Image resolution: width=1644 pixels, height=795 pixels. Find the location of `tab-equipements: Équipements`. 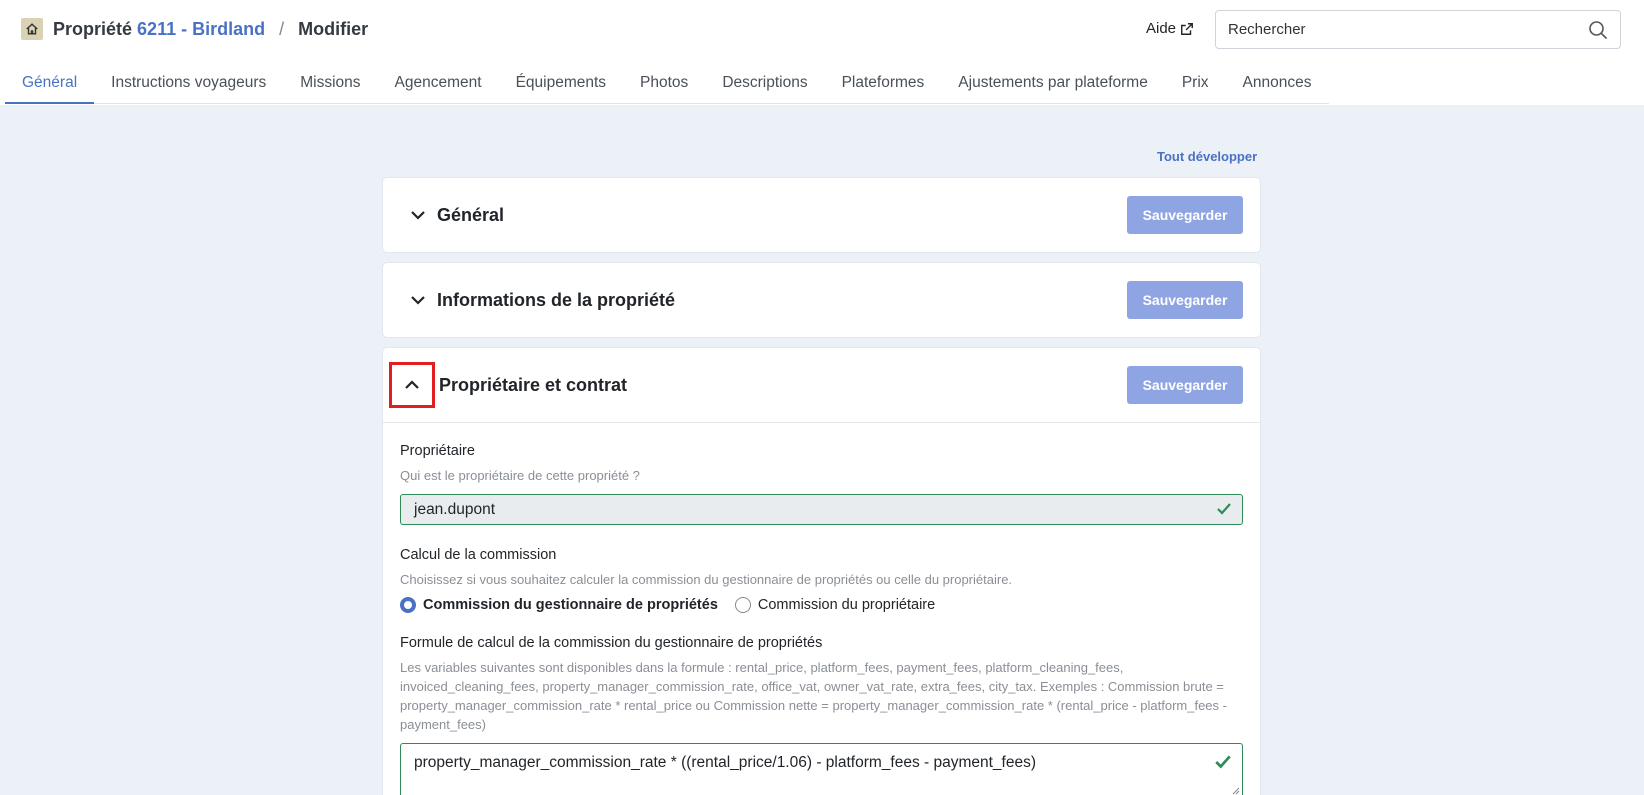

tab-equipements: Équipements is located at coordinates (561, 84).